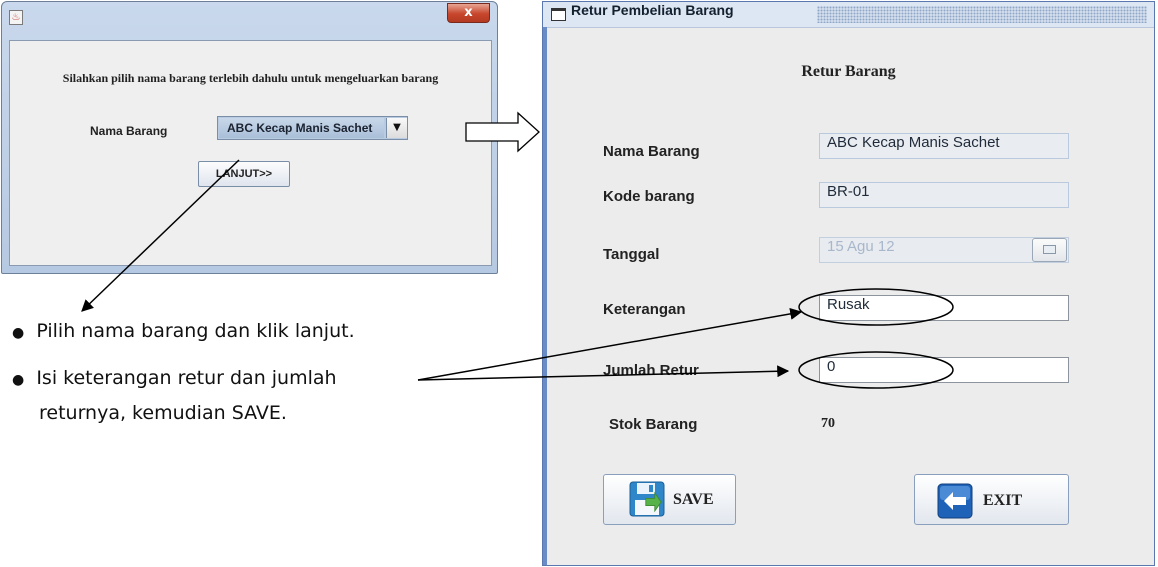 Image resolution: width=1158 pixels, height=567 pixels. What do you see at coordinates (603, 373) in the screenshot?
I see `pointer-arrow-jumlah` at bounding box center [603, 373].